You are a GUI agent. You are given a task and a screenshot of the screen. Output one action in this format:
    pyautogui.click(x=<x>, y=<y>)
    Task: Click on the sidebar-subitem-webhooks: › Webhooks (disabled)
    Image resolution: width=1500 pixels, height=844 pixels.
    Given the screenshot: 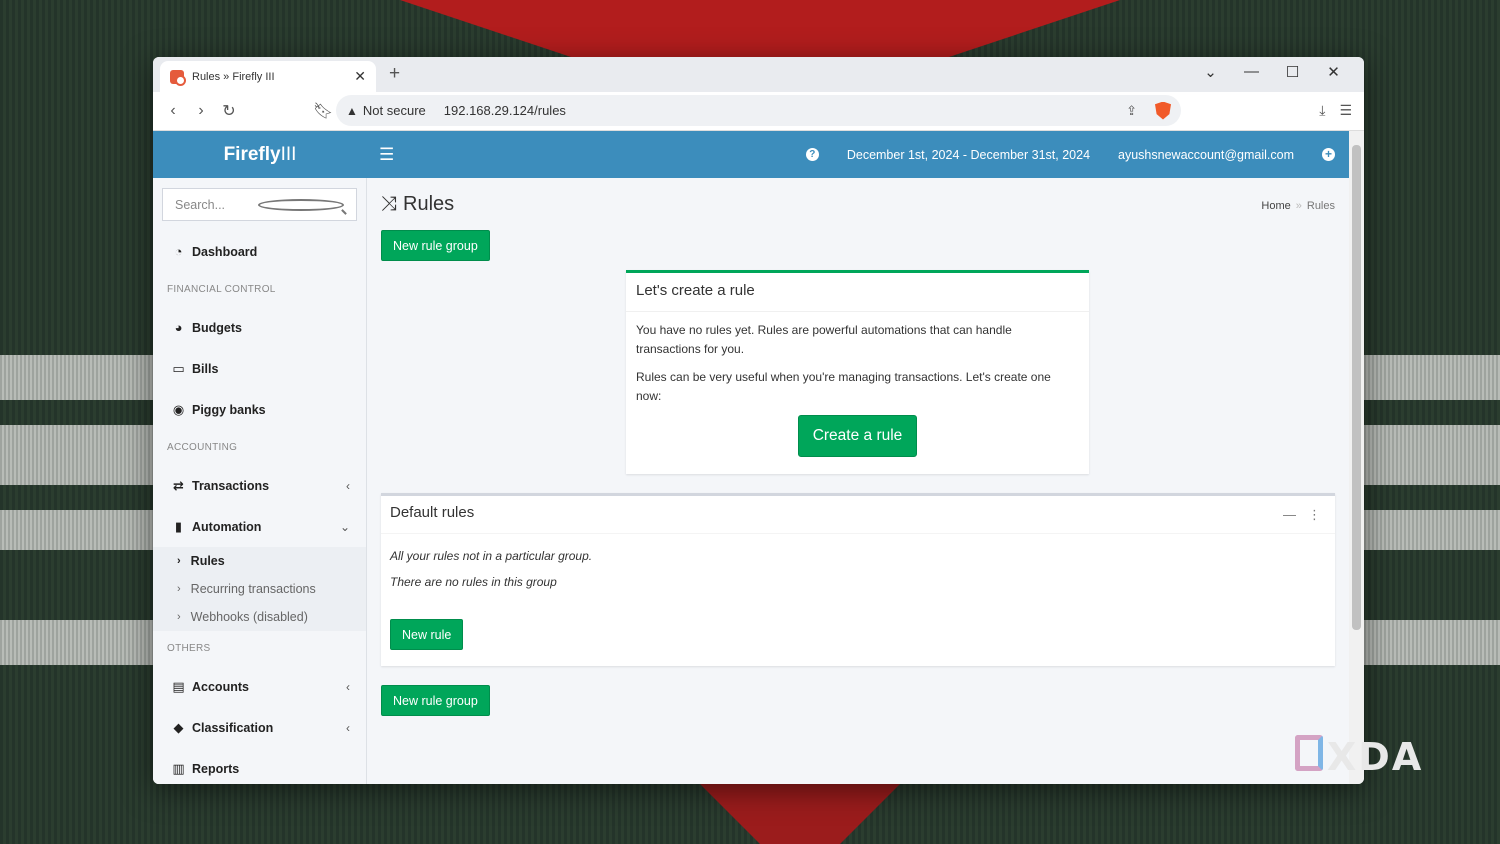 What is the action you would take?
    pyautogui.click(x=259, y=617)
    